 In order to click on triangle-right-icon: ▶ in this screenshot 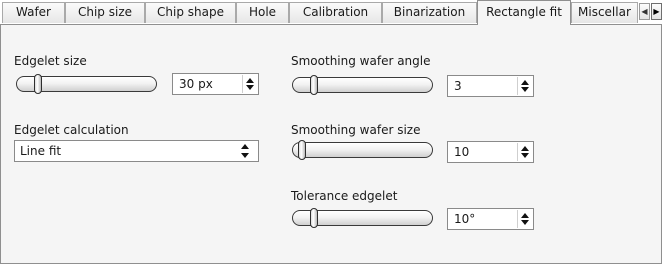, I will do `click(656, 11)`.